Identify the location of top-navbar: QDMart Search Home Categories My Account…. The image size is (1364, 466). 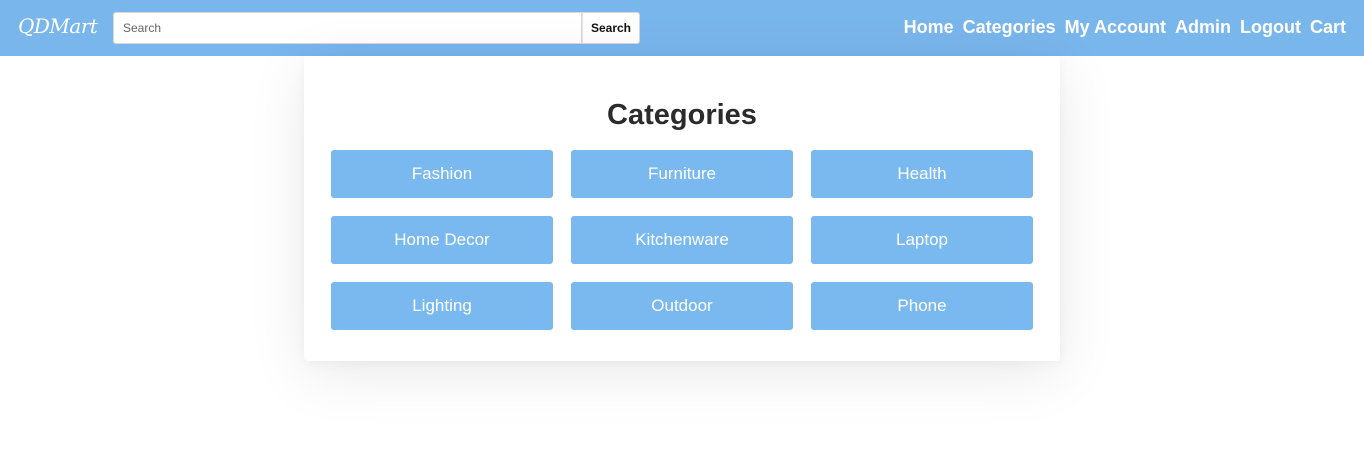
(682, 28).